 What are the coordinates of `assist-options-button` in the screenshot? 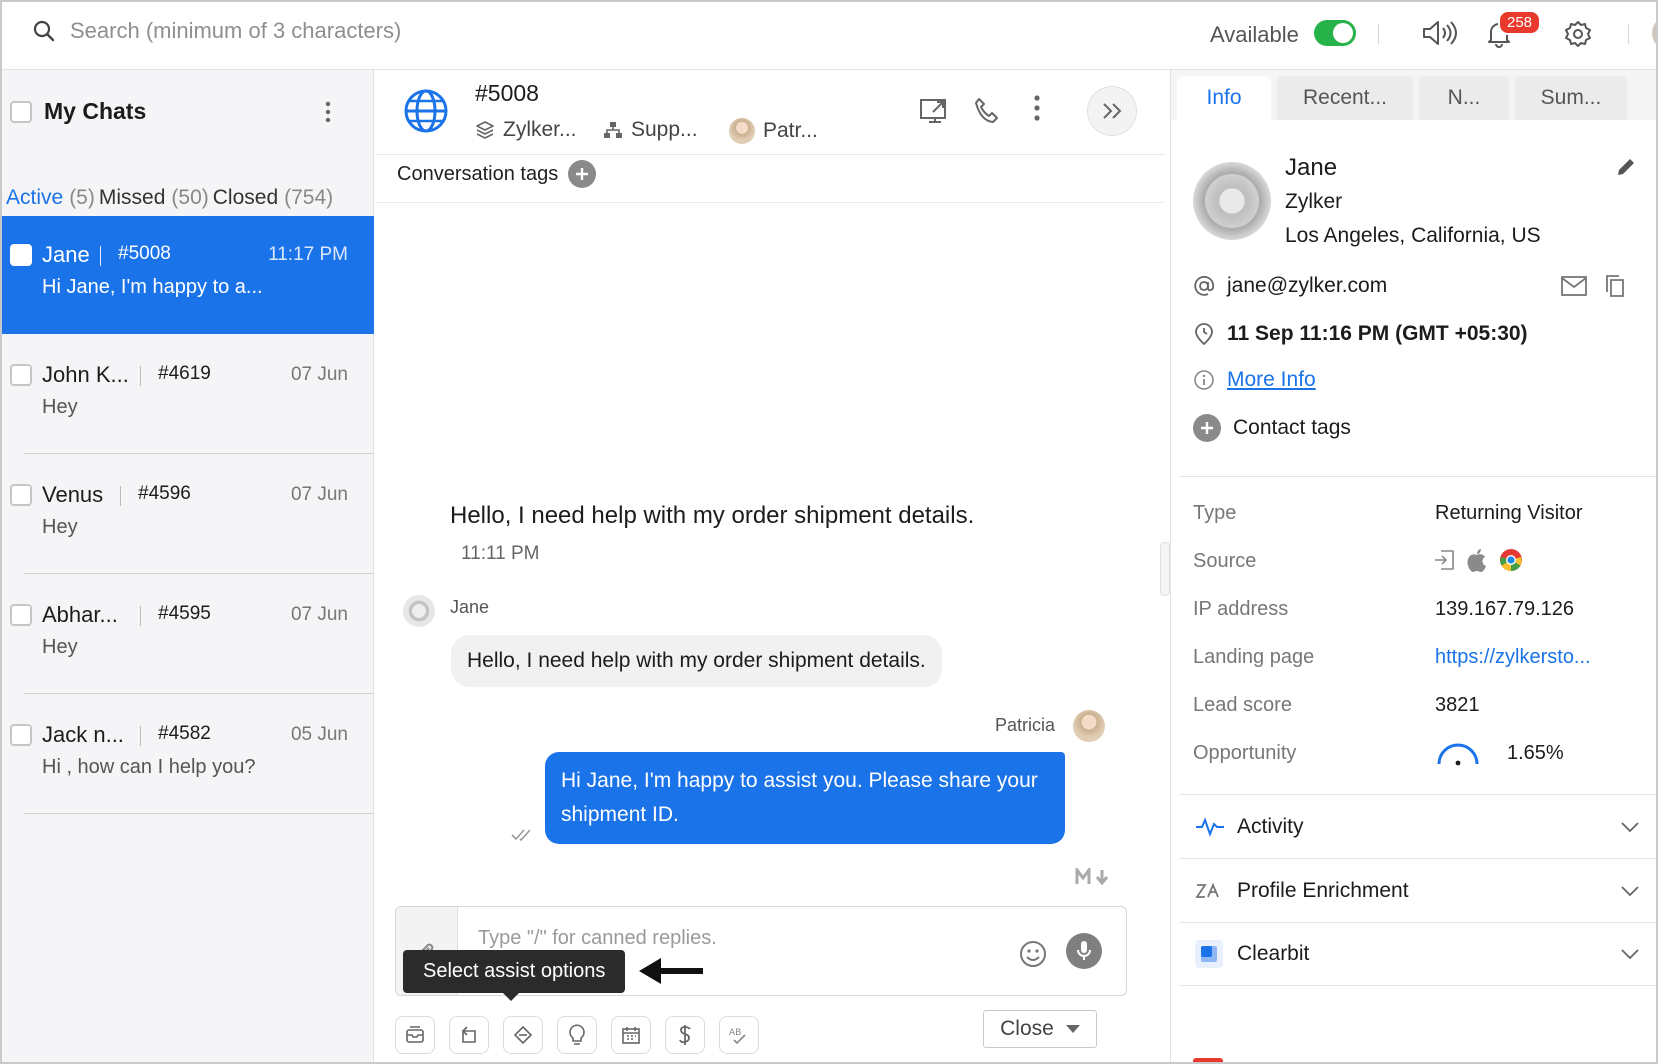 It's located at (523, 1035).